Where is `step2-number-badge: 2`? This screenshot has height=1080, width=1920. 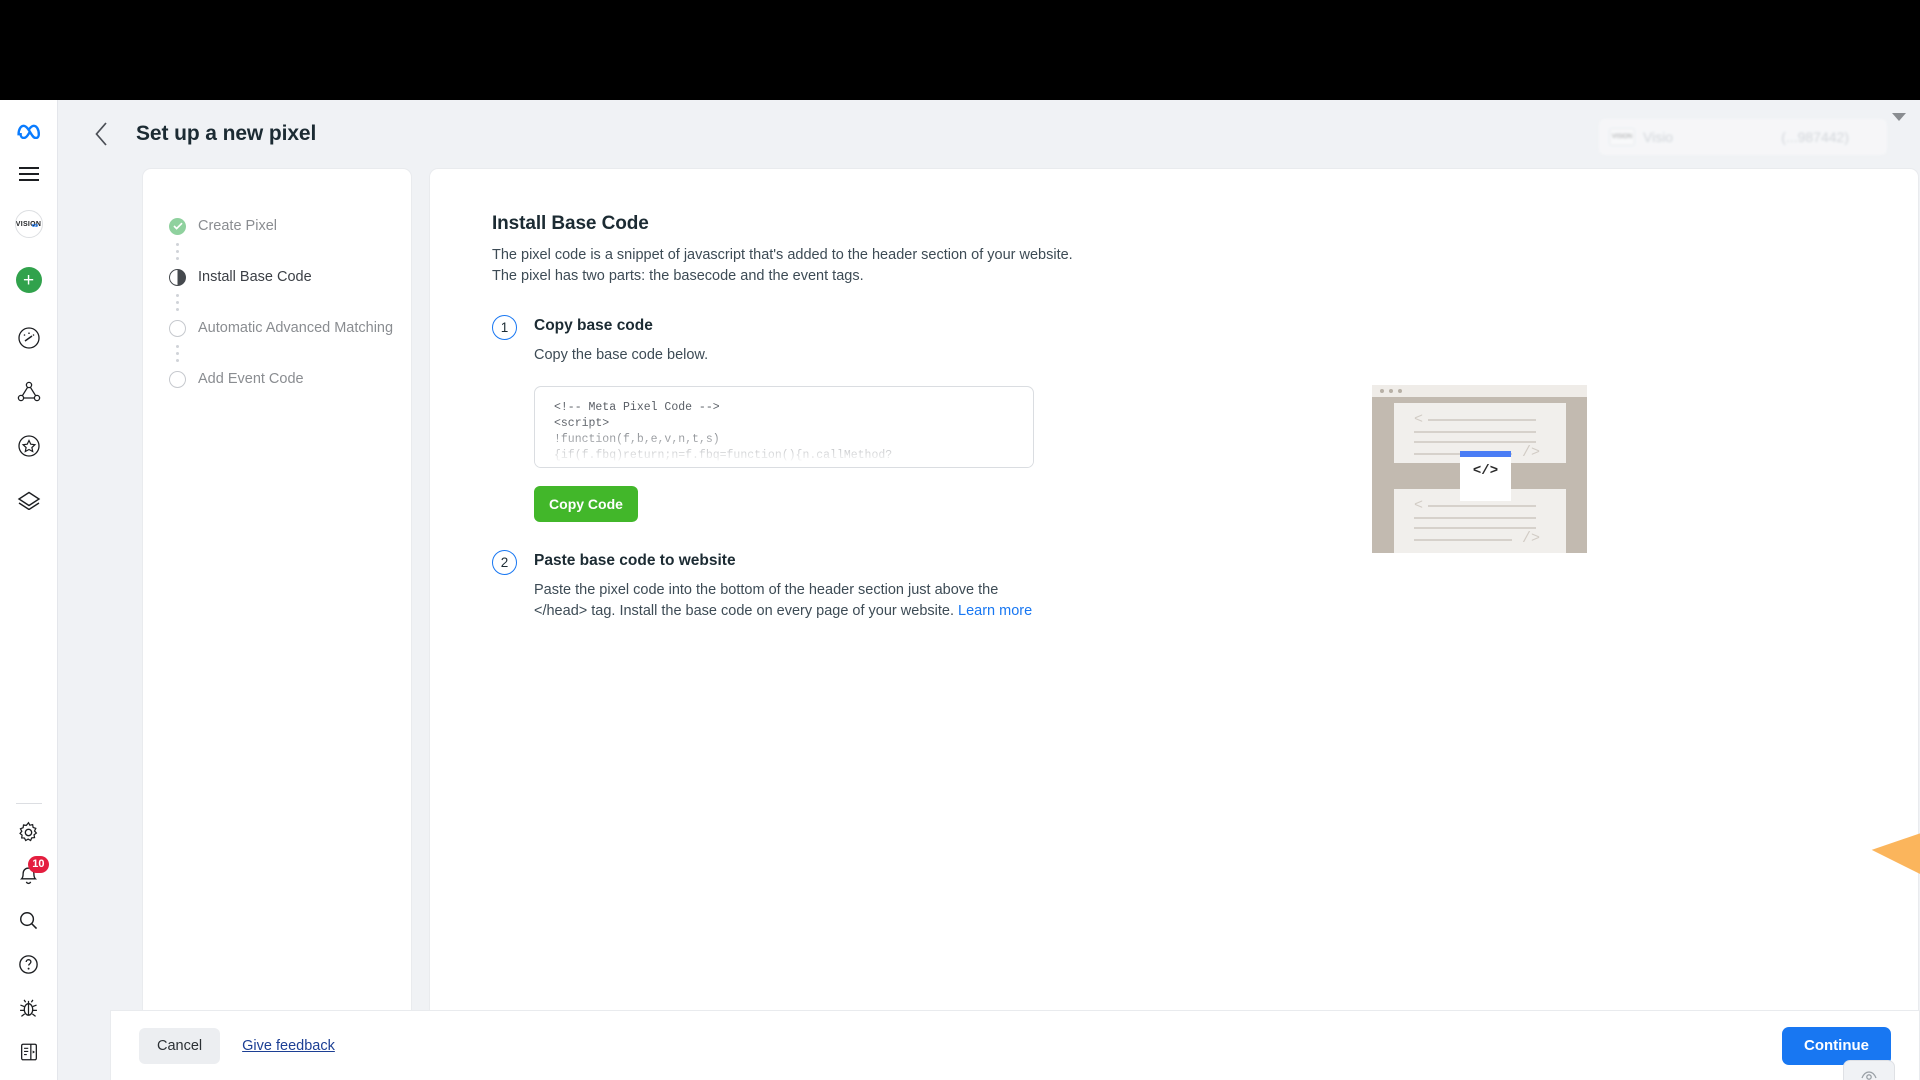
step2-number-badge: 2 is located at coordinates (504, 562).